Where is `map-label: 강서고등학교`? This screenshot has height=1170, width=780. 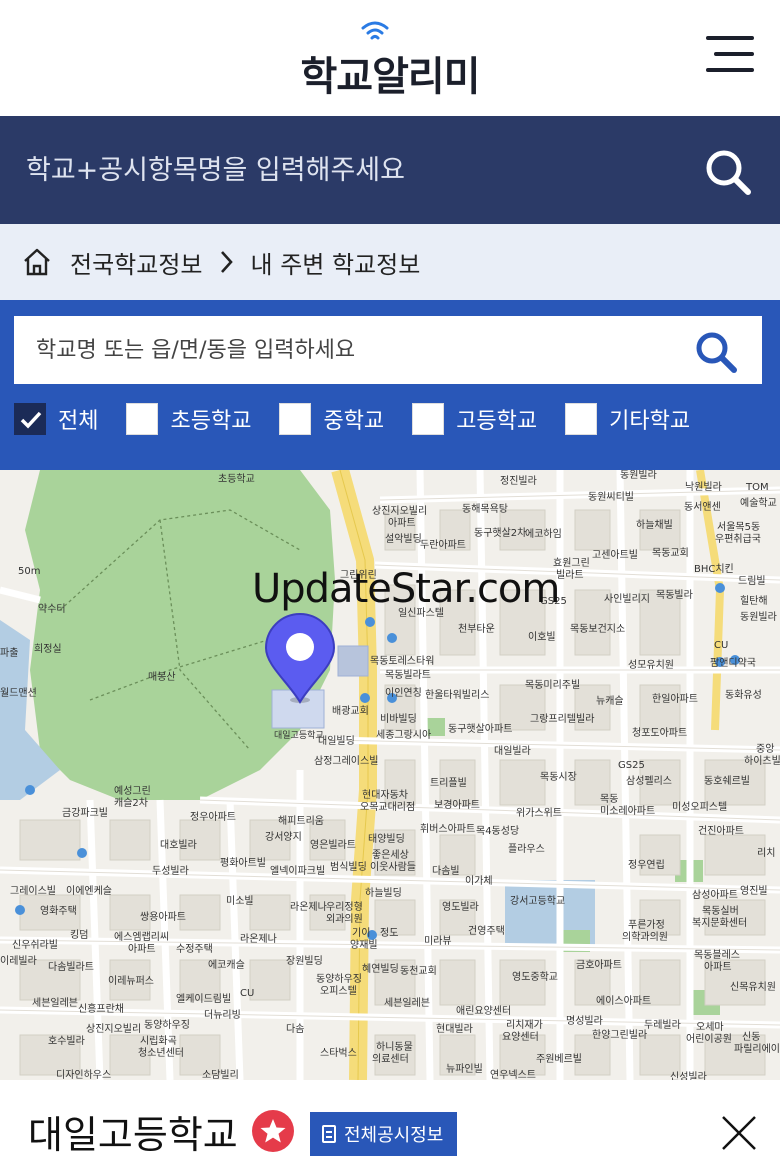
map-label: 강서고등학교 is located at coordinates (538, 901).